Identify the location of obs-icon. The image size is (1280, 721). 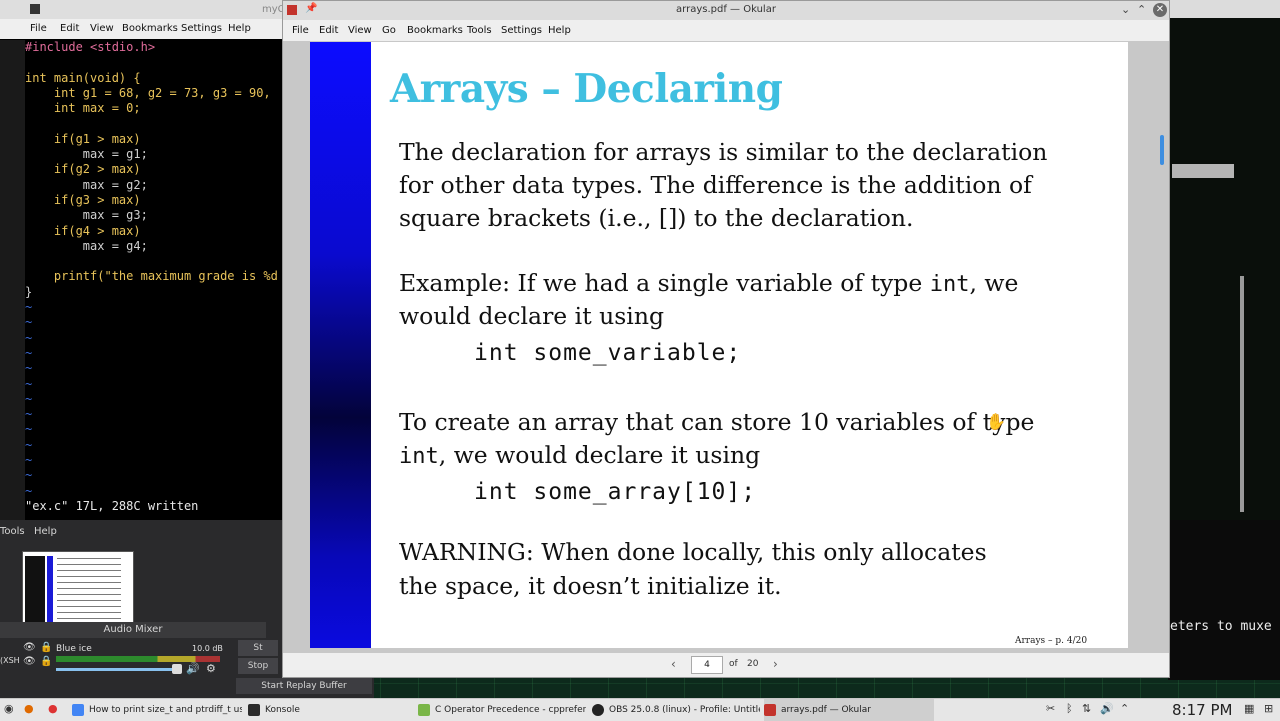
(598, 709).